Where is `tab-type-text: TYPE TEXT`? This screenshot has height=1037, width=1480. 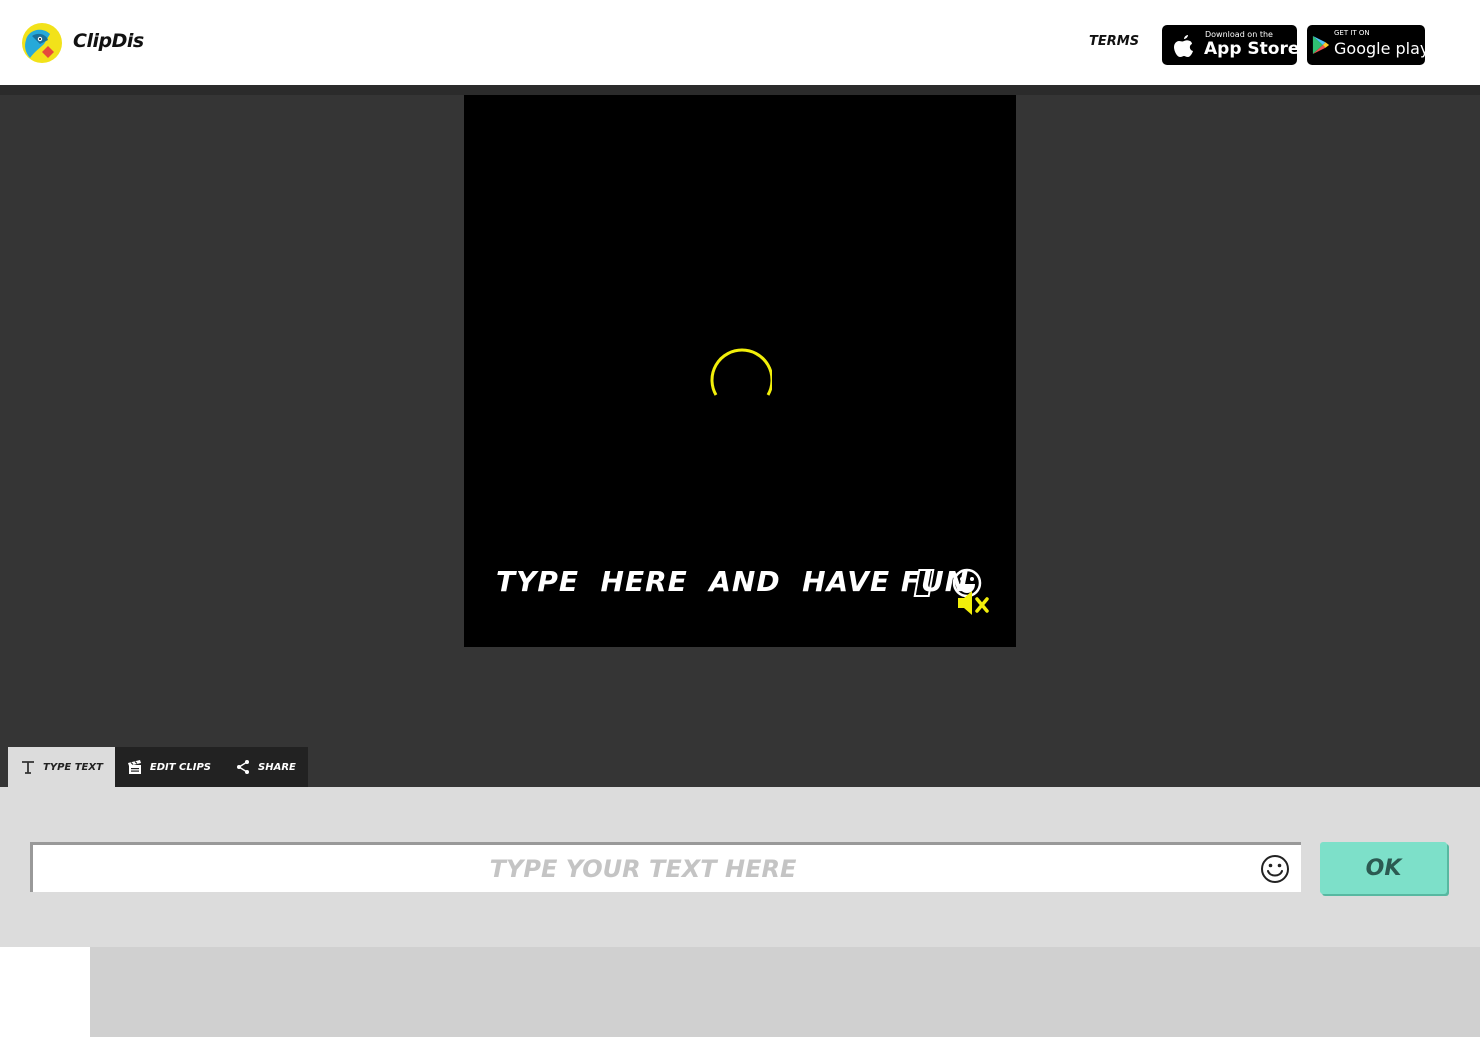 tab-type-text: TYPE TEXT is located at coordinates (61, 767).